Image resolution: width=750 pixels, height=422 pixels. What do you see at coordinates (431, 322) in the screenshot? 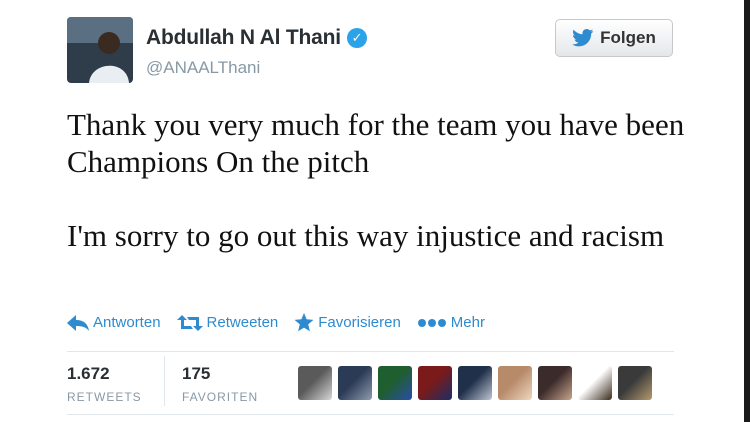
I see `more-dots-icon` at bounding box center [431, 322].